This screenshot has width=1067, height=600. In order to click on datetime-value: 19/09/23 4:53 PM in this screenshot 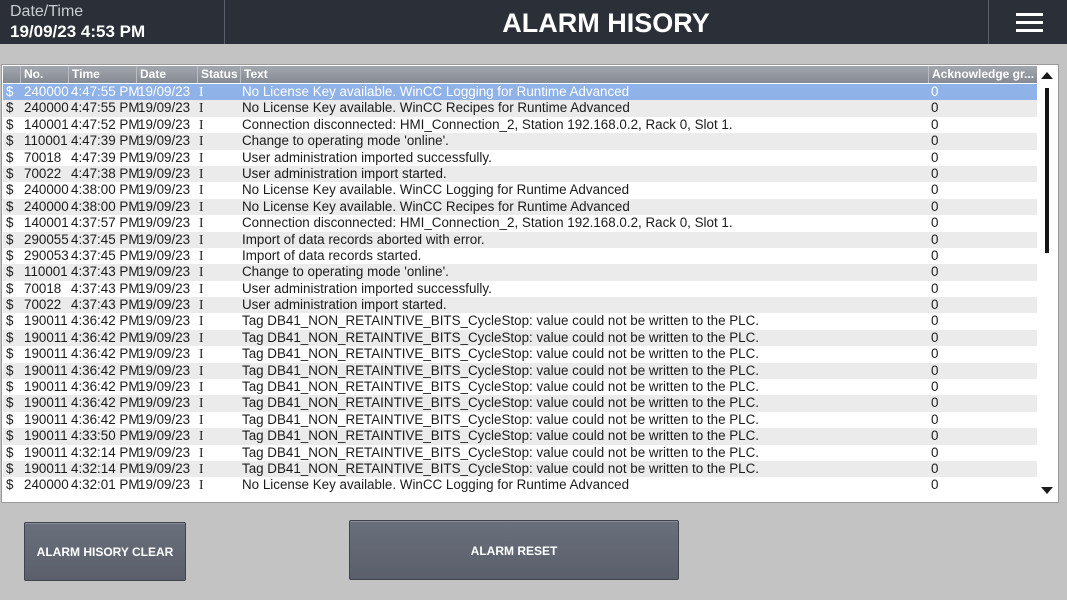, I will do `click(78, 31)`.